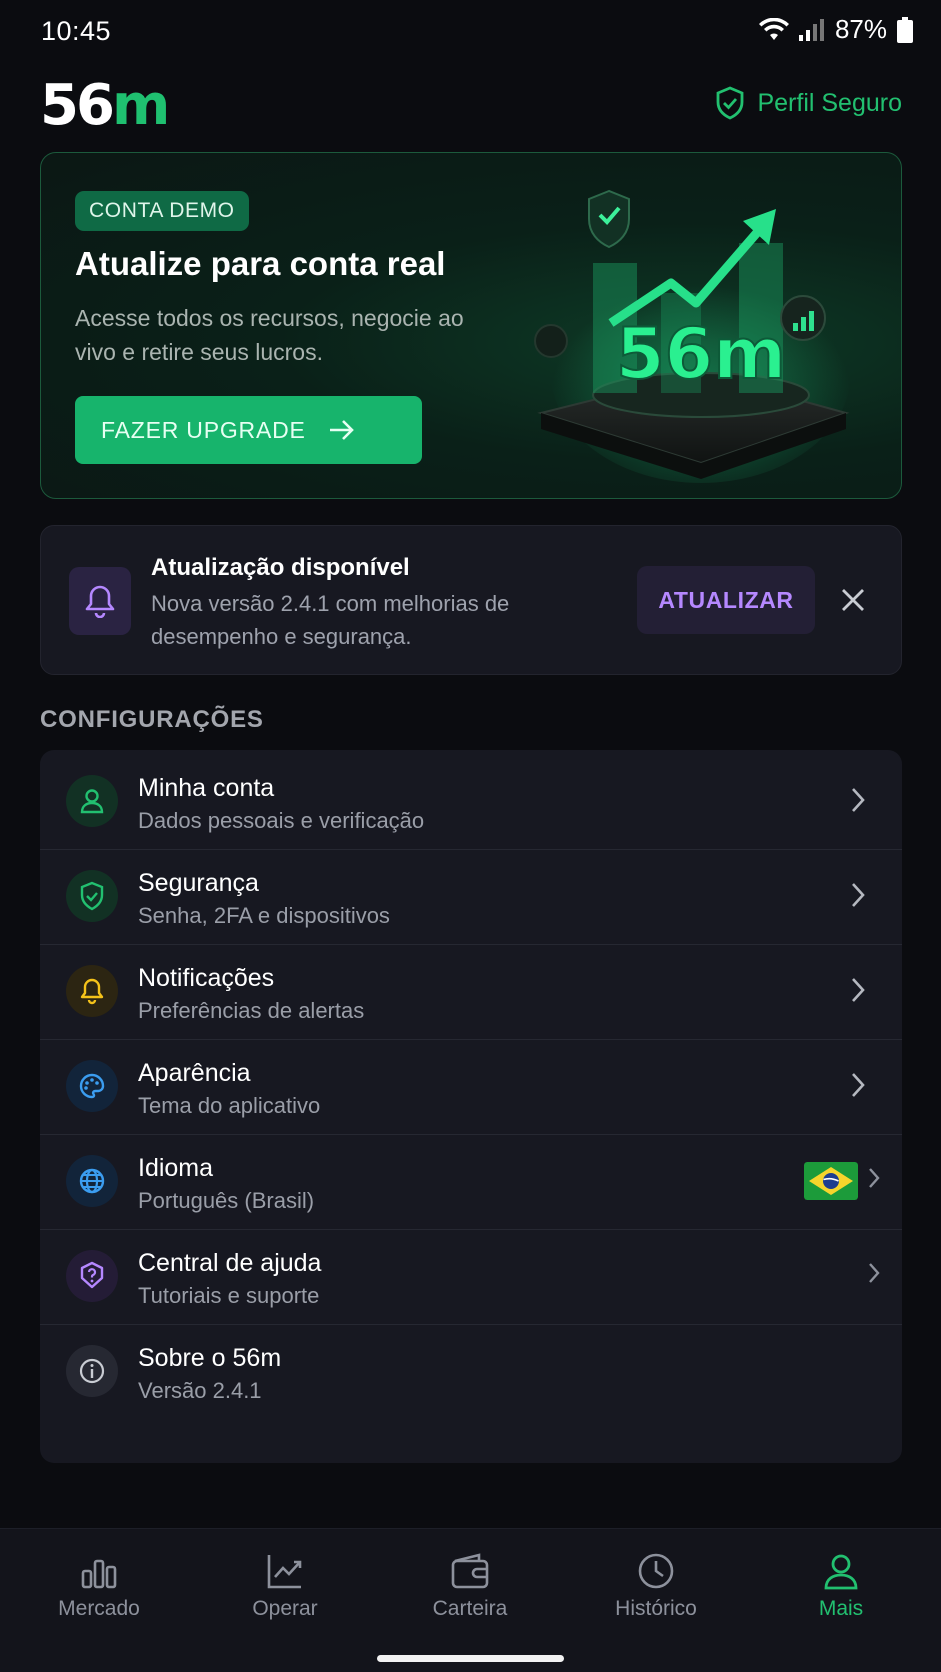 The image size is (941, 1672). I want to click on upgrade-button-label: FAZER UPGRADE, so click(203, 429).